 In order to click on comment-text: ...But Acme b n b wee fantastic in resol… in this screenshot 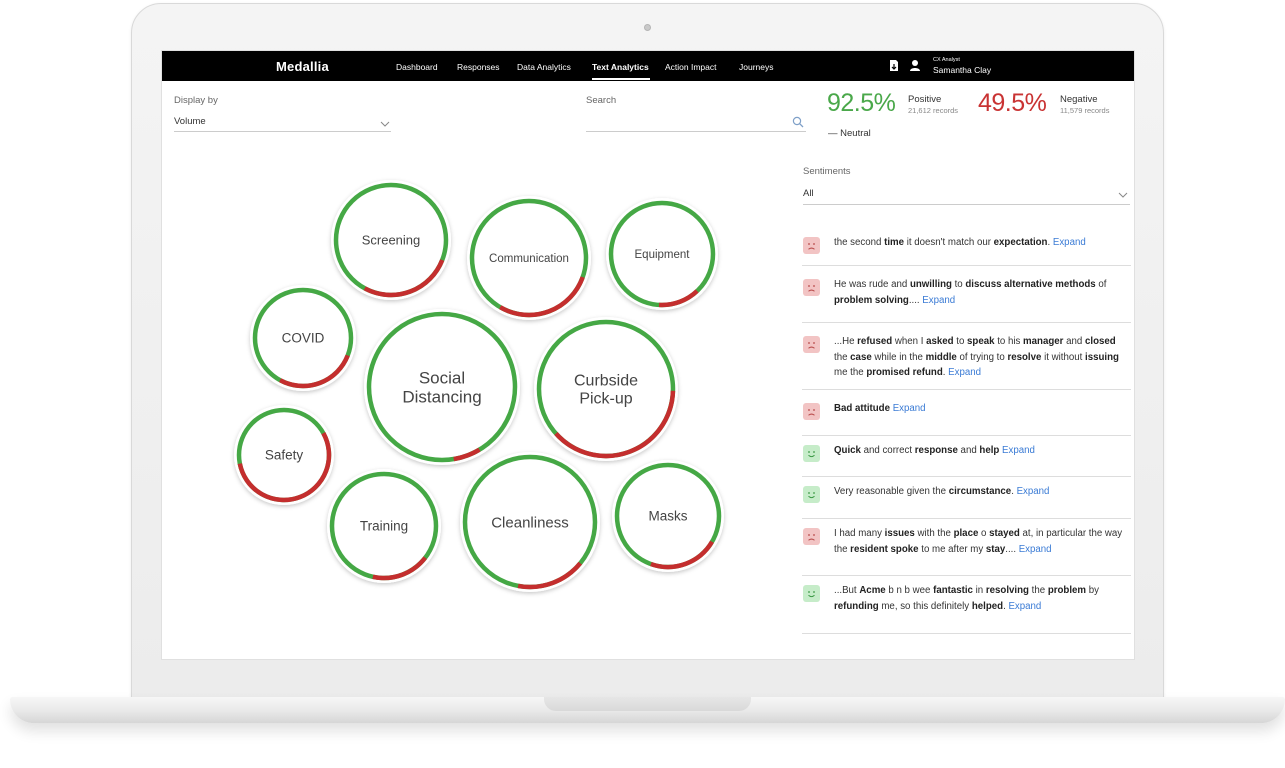, I will do `click(966, 598)`.